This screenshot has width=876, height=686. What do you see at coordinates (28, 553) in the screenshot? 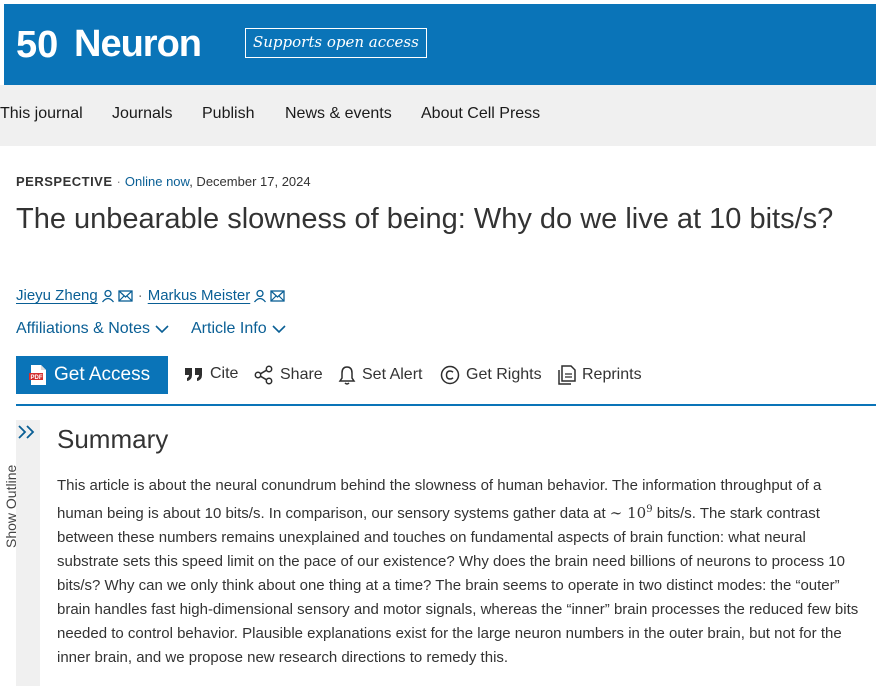
I see `outline-rail` at bounding box center [28, 553].